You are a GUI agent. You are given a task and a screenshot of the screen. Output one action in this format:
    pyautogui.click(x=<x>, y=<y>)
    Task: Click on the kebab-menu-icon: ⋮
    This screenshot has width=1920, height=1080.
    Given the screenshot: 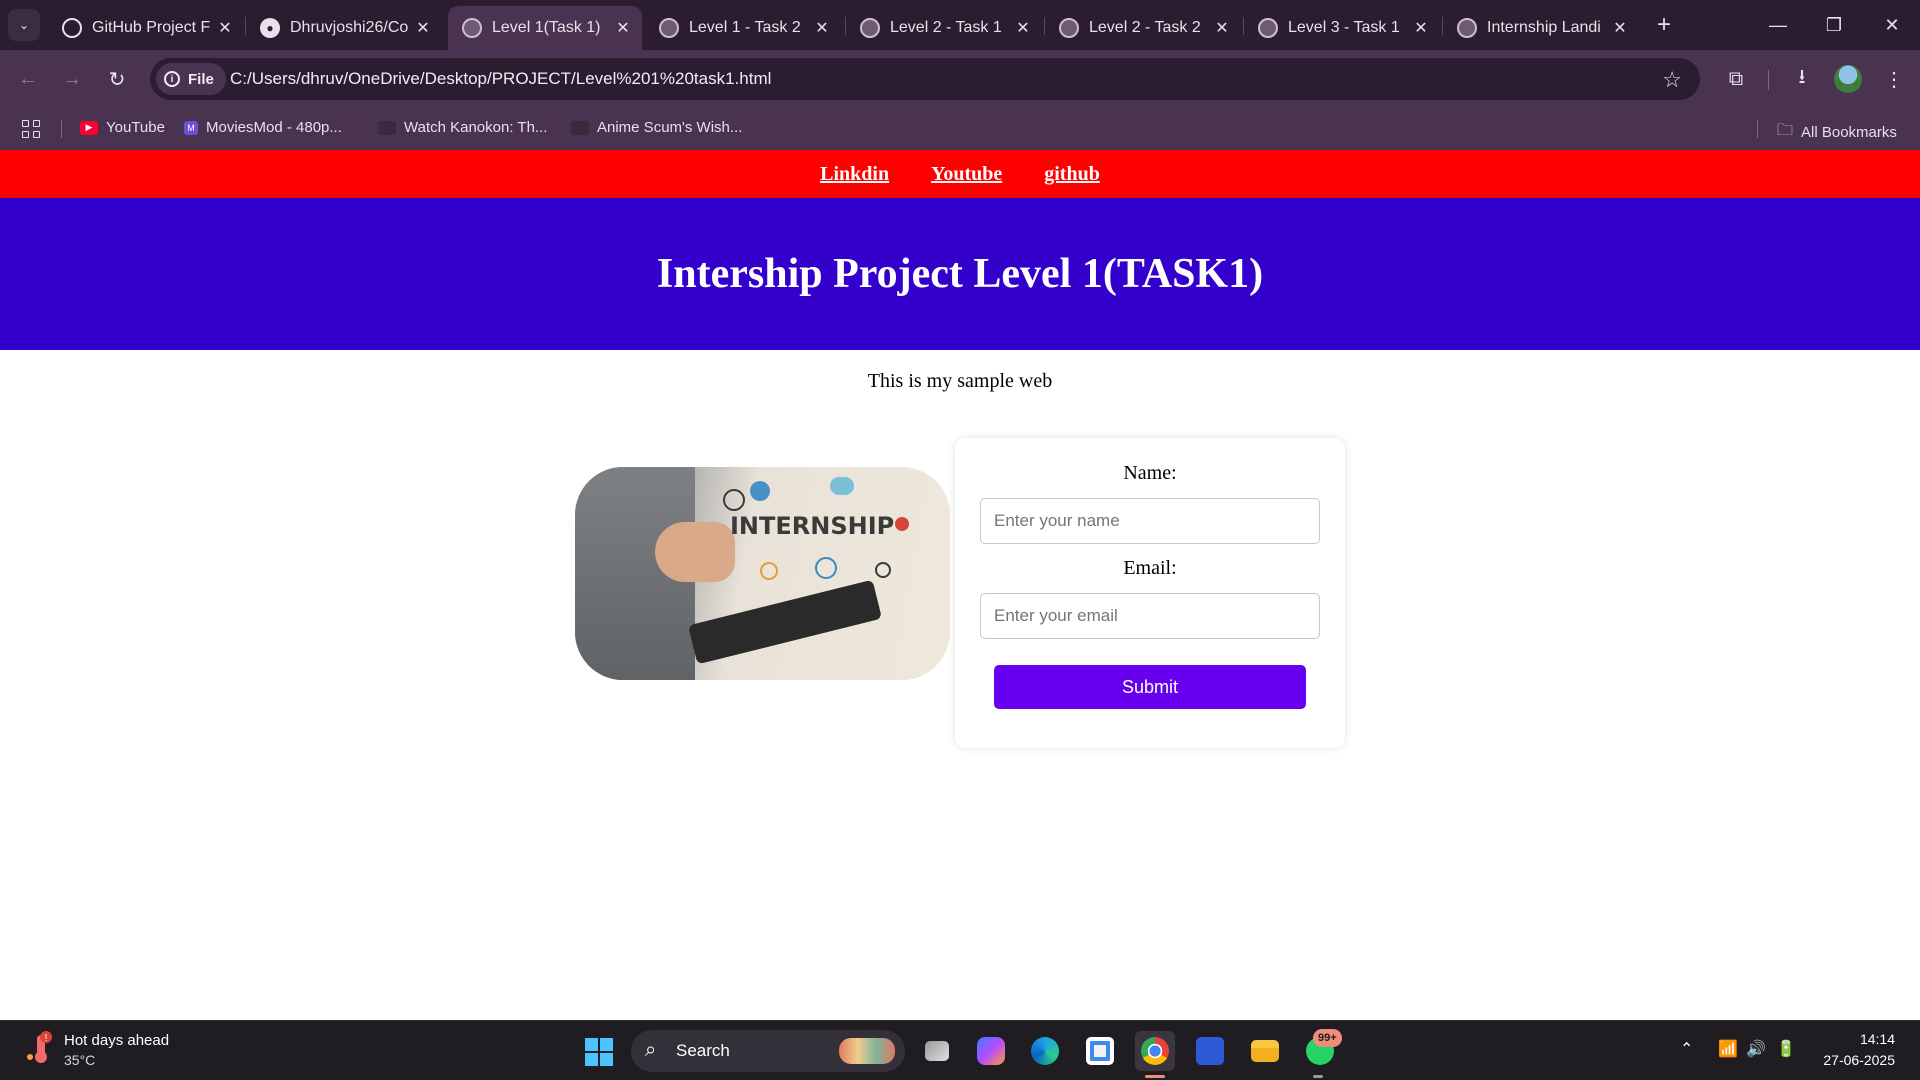 What is the action you would take?
    pyautogui.click(x=1894, y=79)
    